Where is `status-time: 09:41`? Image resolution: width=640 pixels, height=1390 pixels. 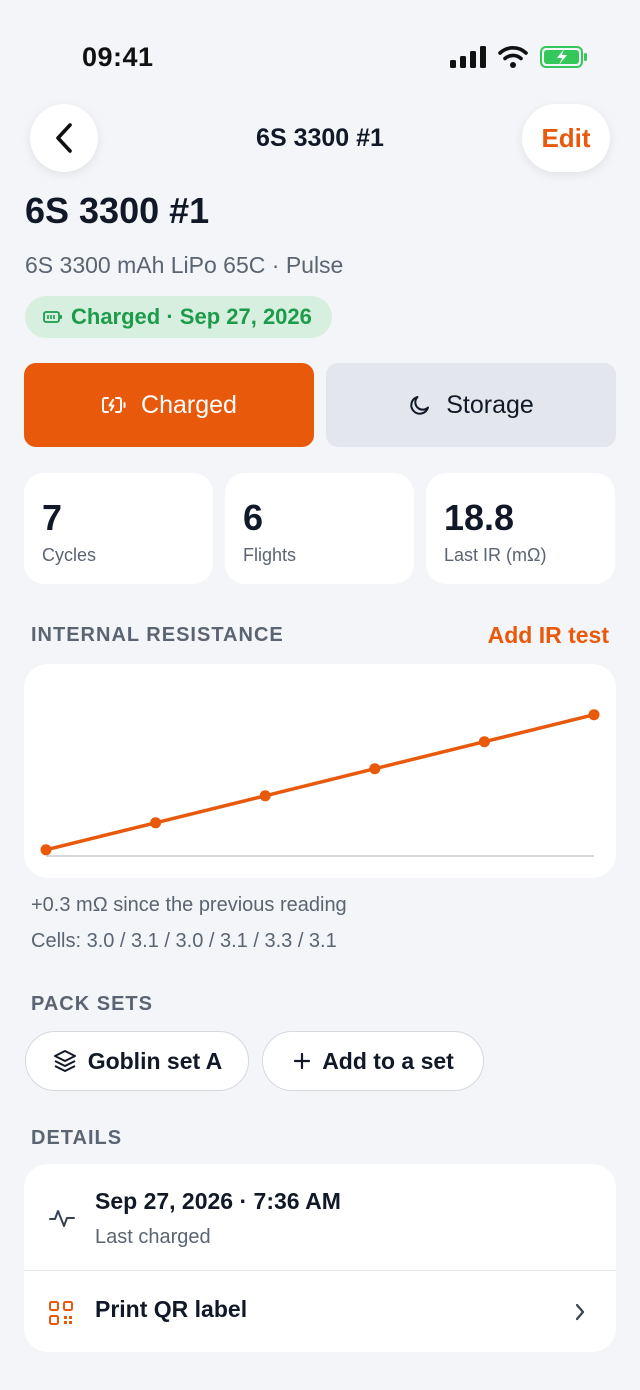
status-time: 09:41 is located at coordinates (118, 57).